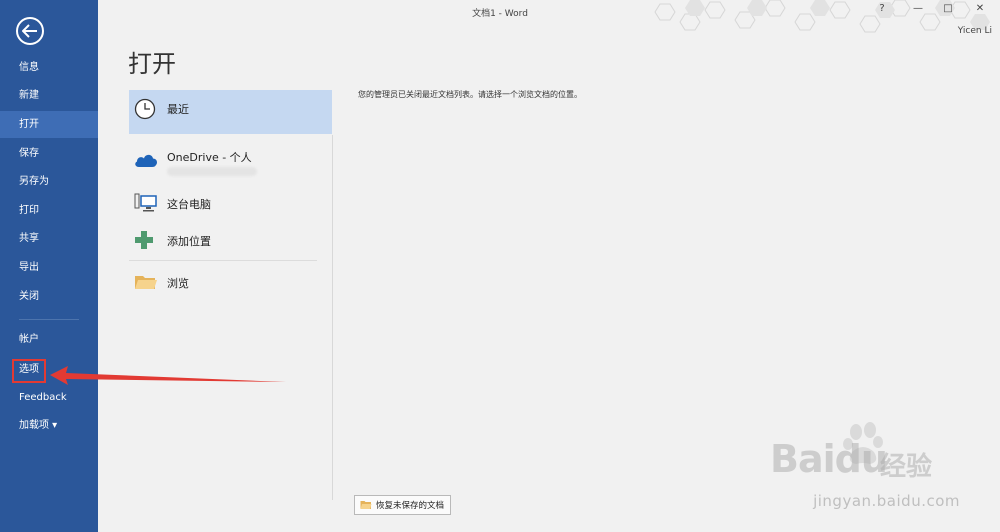  What do you see at coordinates (332, 317) in the screenshot?
I see `panel-separator` at bounding box center [332, 317].